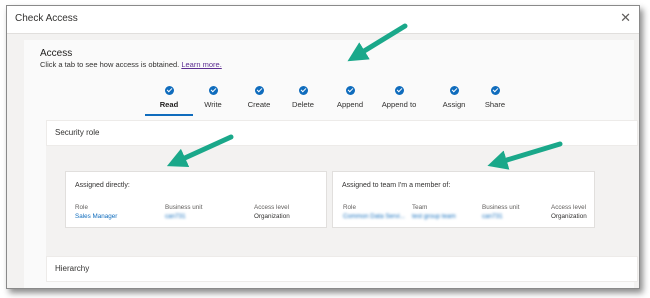 Image resolution: width=650 pixels, height=298 pixels. I want to click on hierarchy-header: Hierarchy, so click(342, 269).